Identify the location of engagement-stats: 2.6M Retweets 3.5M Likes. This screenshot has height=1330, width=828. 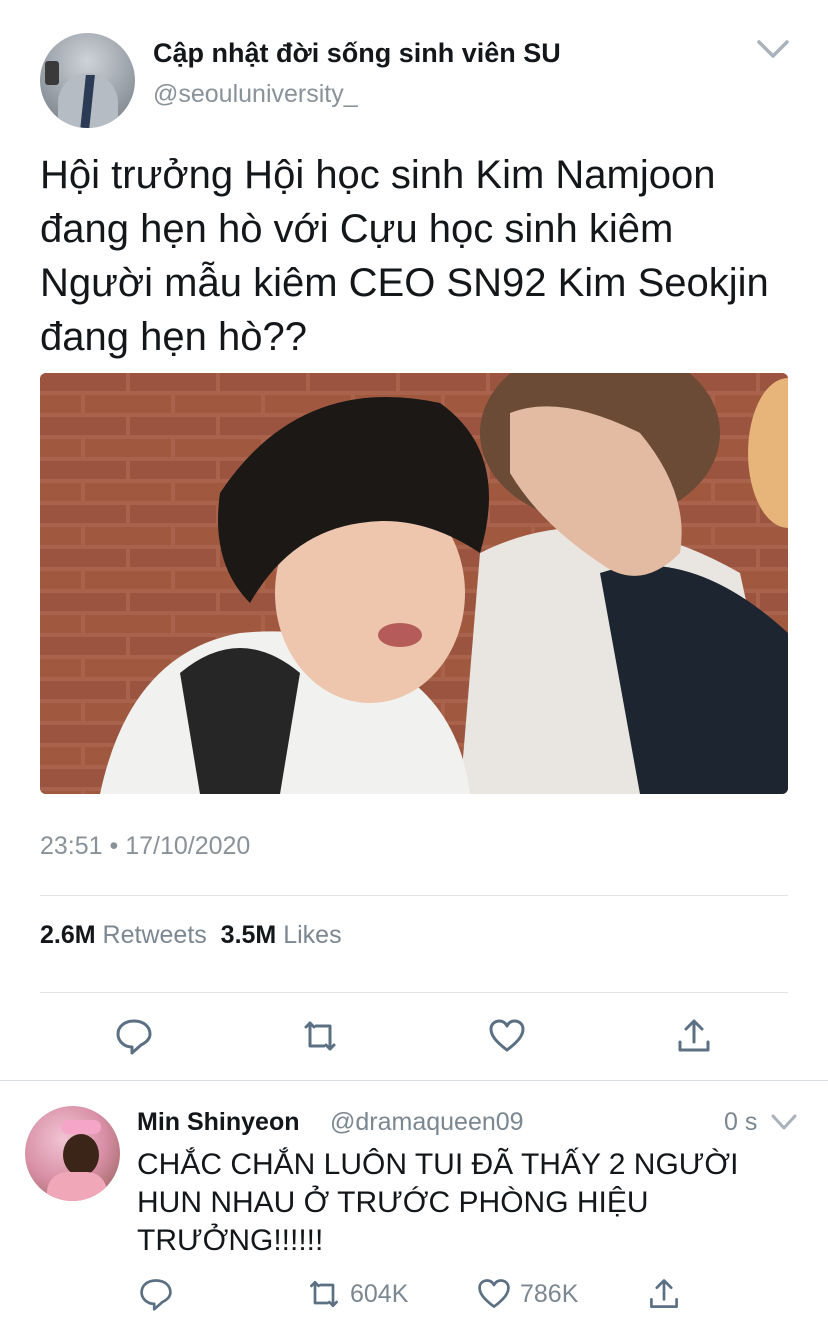
(191, 935).